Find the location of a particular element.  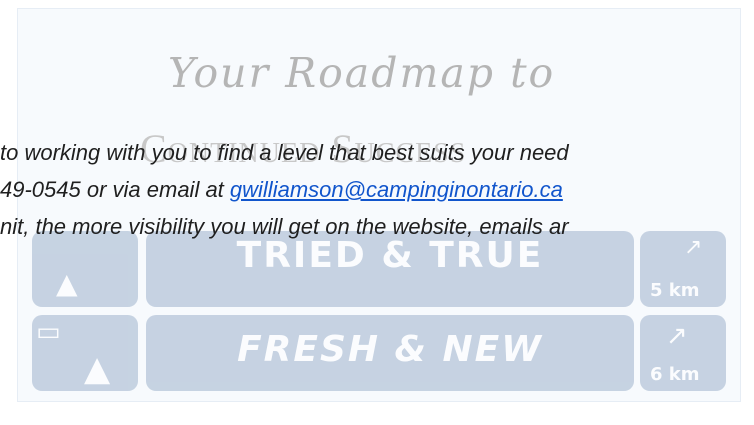

road-icon: ↗ is located at coordinates (677, 336).